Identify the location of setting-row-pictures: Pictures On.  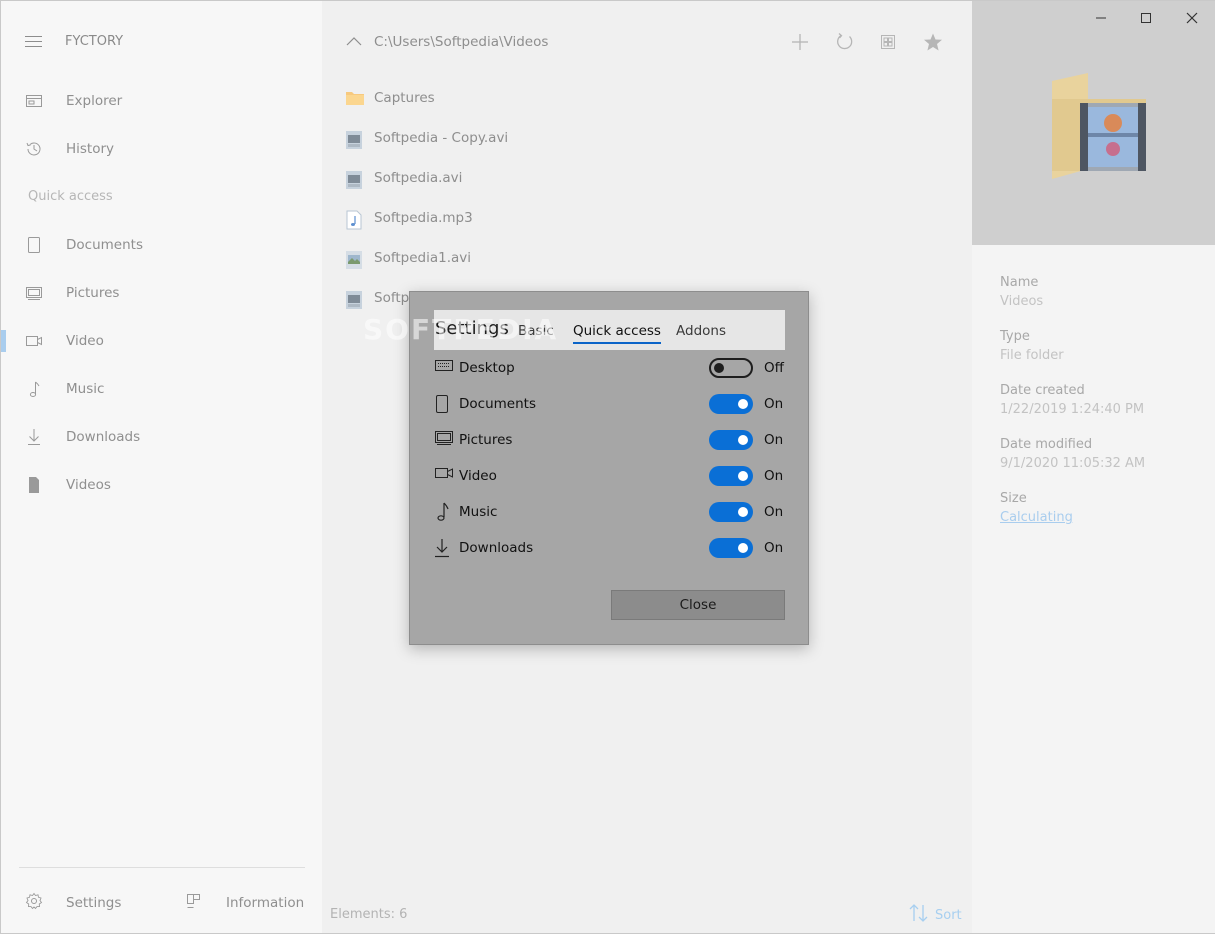
(610, 440).